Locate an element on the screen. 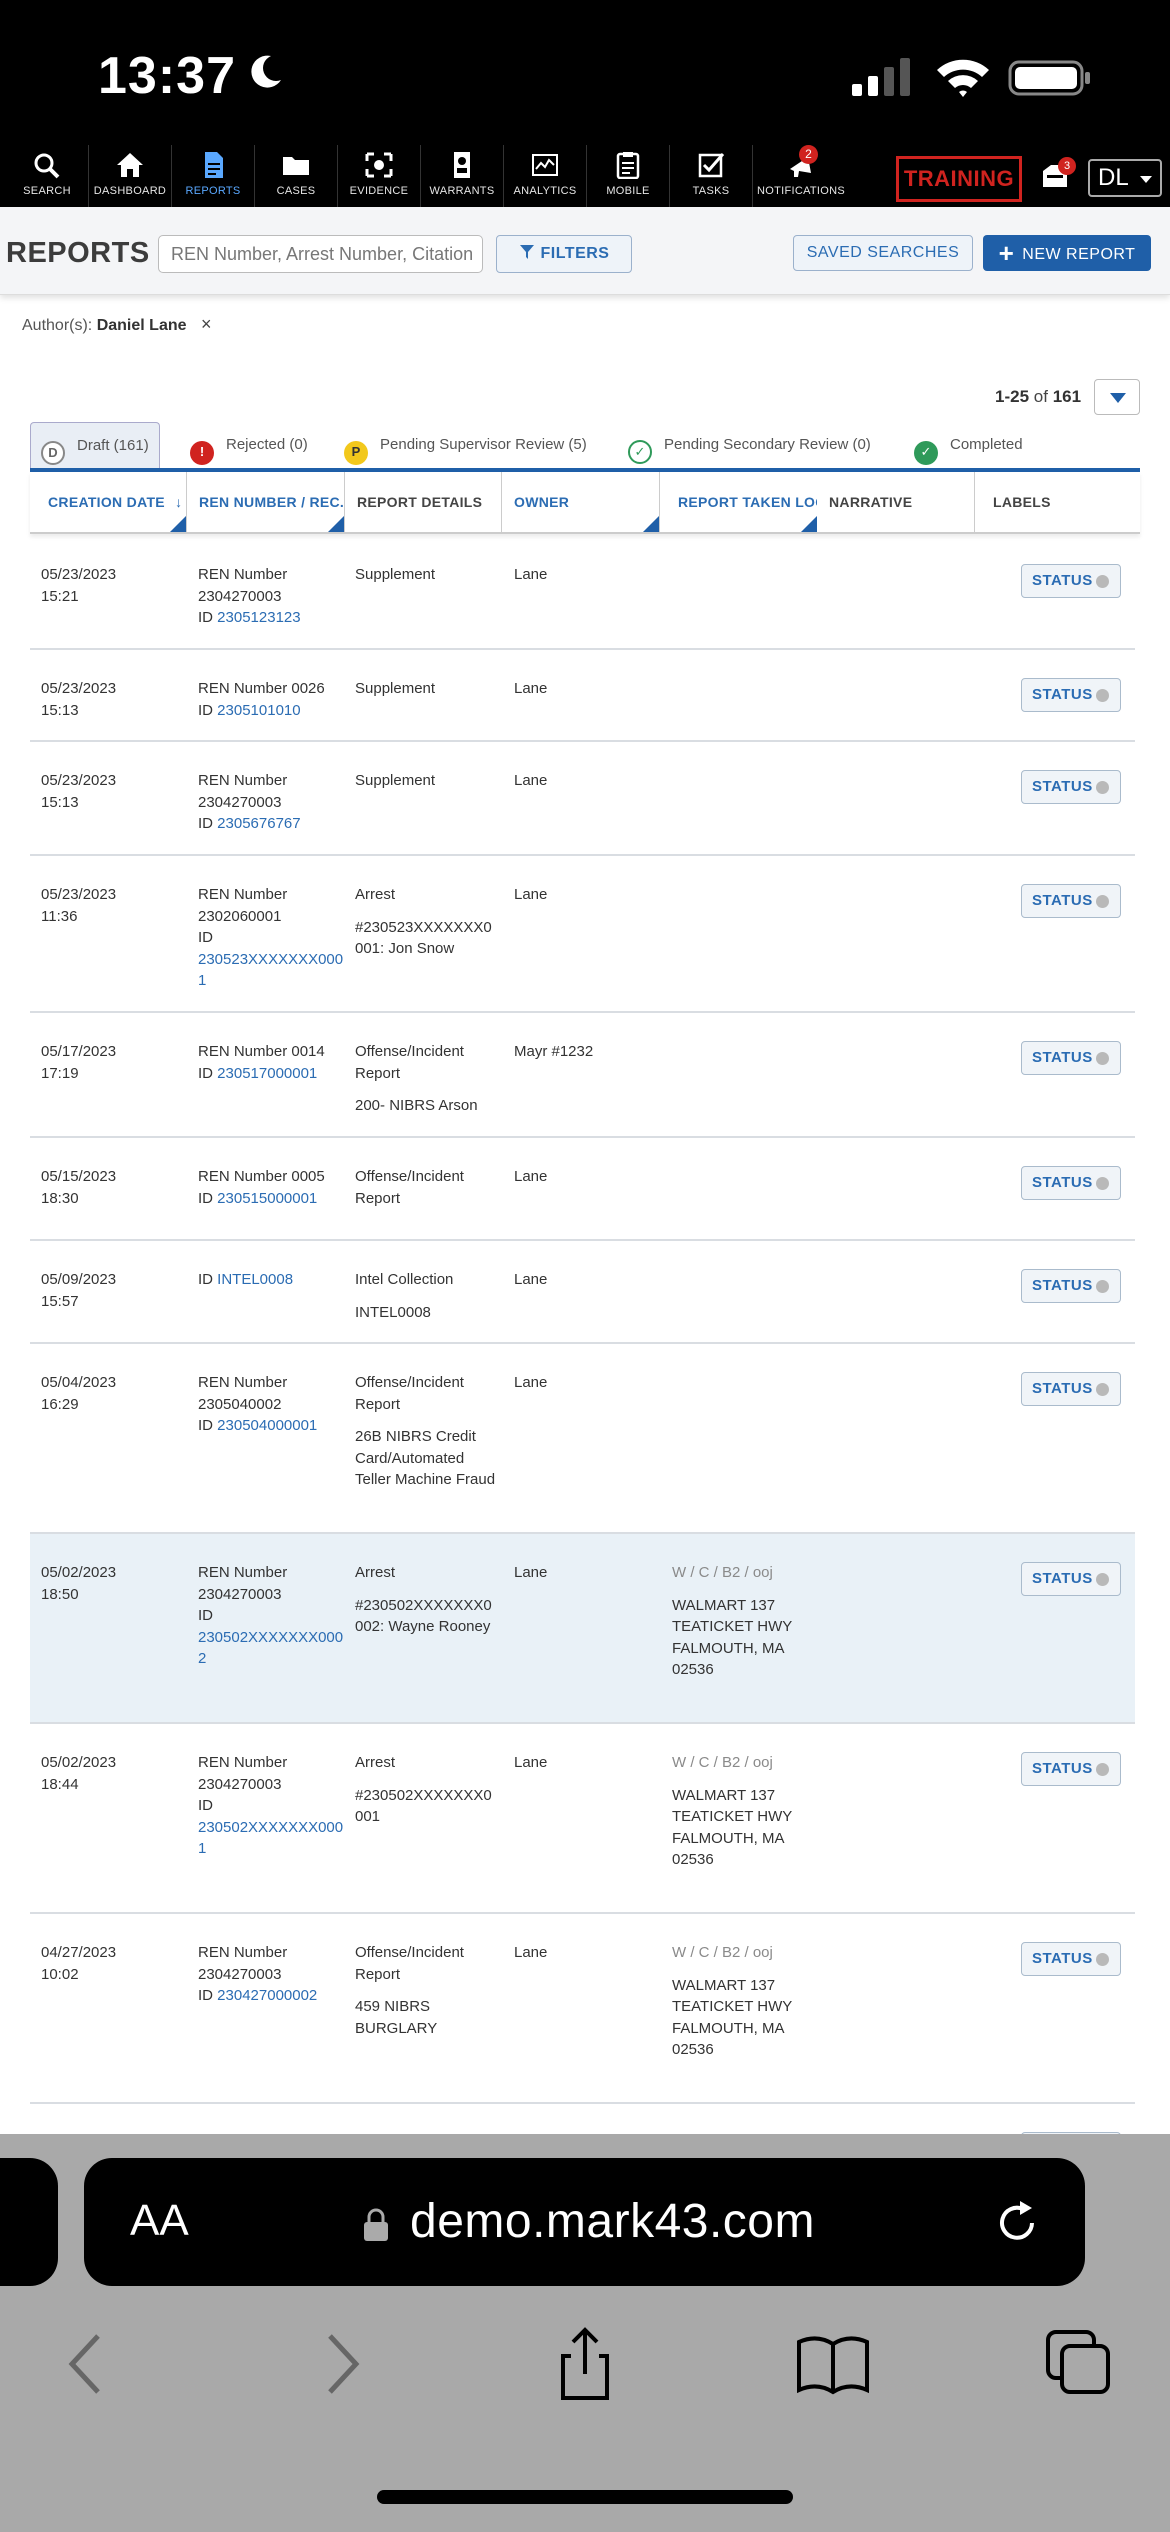  report-id-link: 230515000001 is located at coordinates (267, 1198).